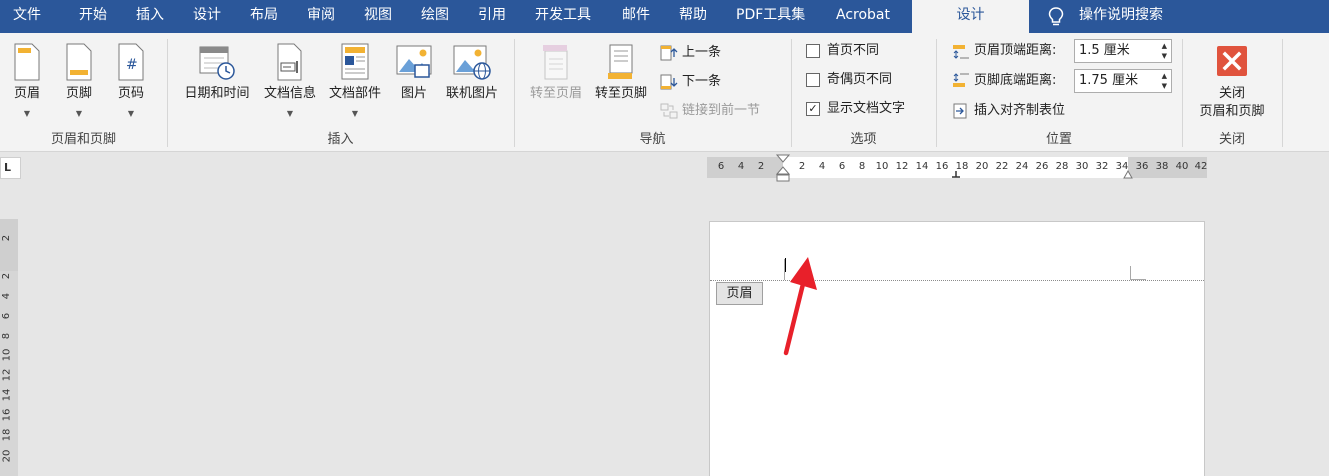 This screenshot has height=476, width=1329. I want to click on different-odd-even-checkbox: 奇偶页不同, so click(861, 80).